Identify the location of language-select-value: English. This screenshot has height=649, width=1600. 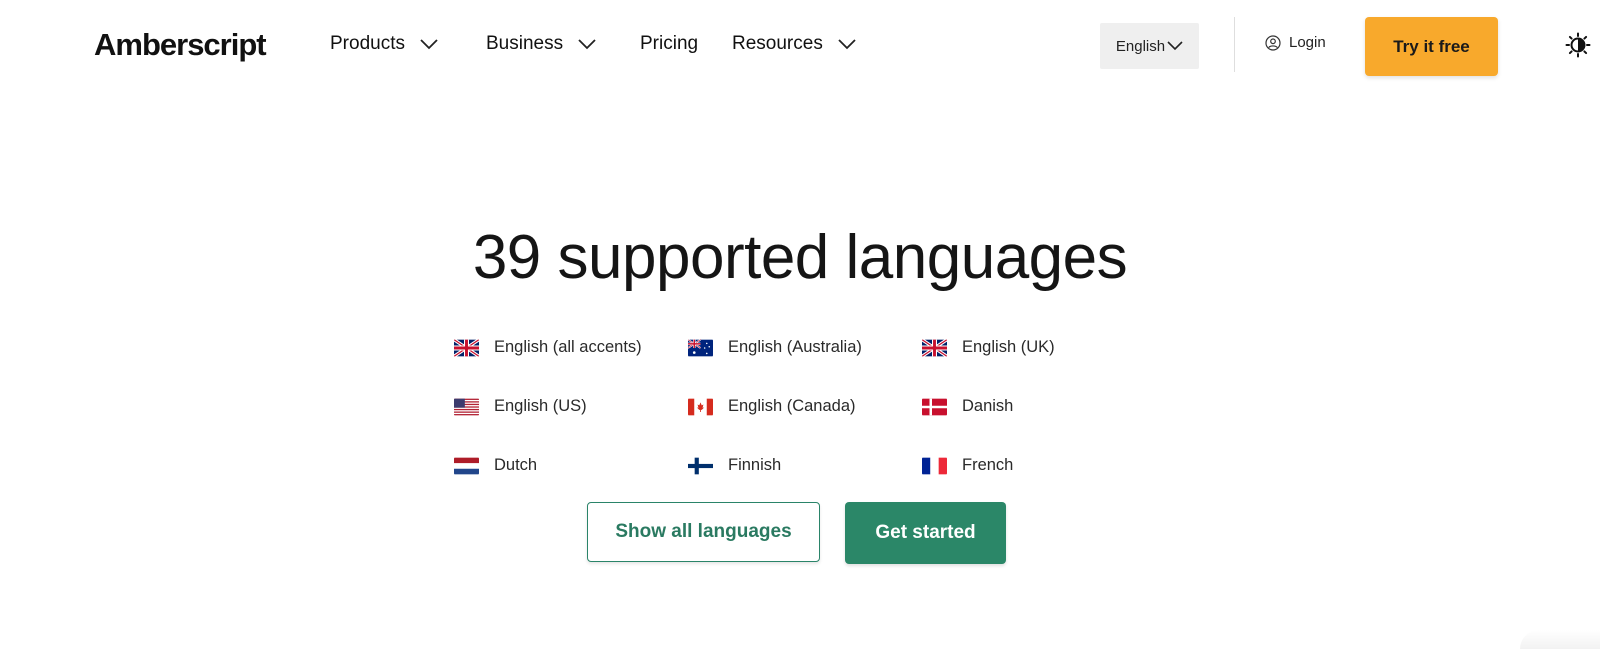
(1140, 46).